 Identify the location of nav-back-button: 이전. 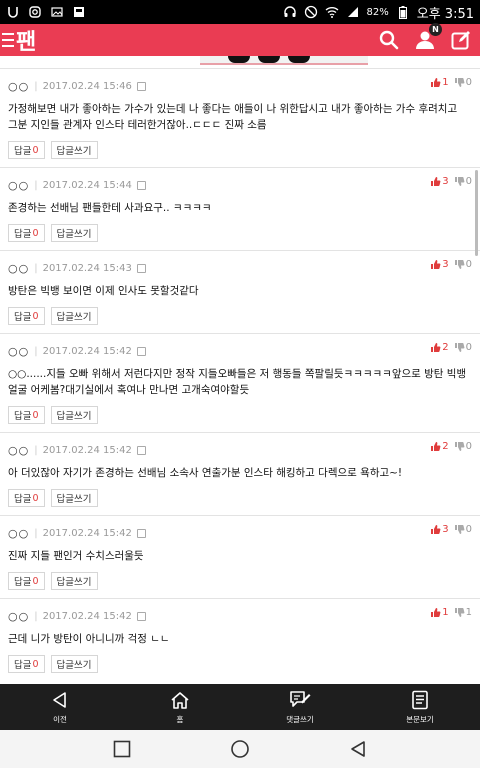
(60, 707).